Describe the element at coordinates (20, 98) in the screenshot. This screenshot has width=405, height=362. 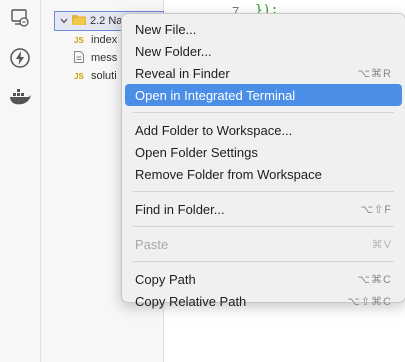
I see `docker-icon` at that location.